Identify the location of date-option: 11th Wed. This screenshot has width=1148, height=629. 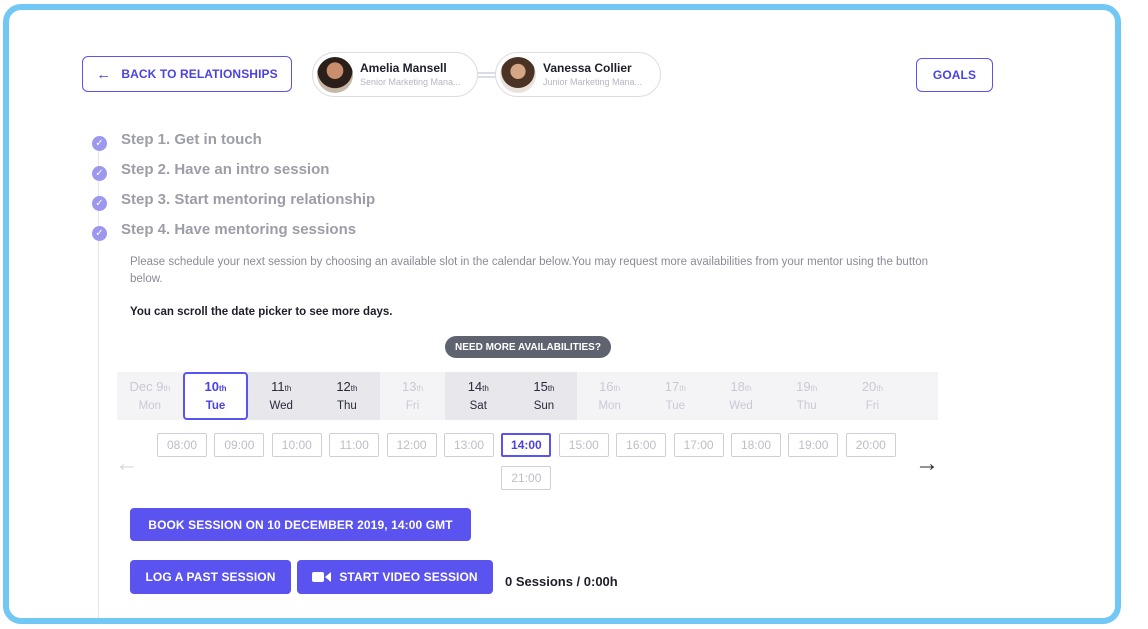
(281, 396).